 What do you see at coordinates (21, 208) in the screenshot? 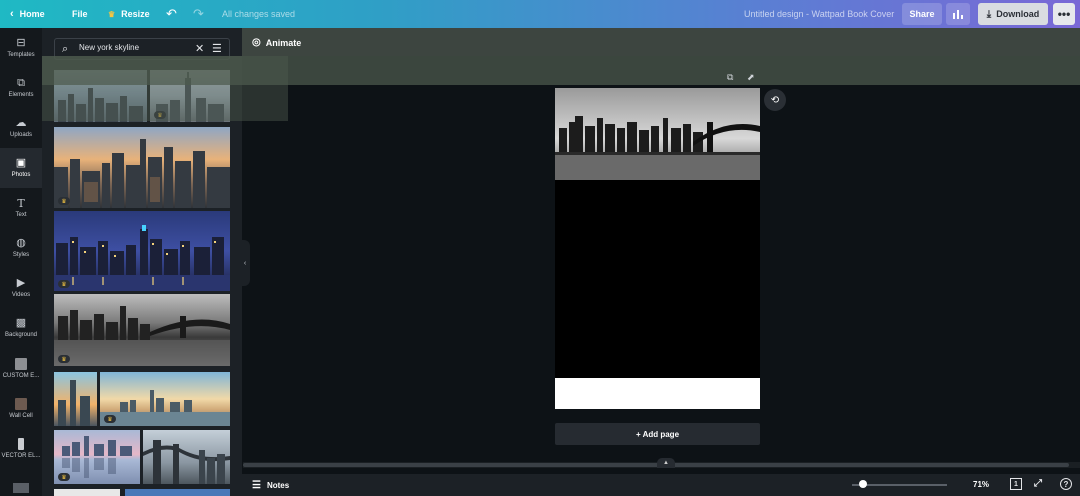
I see `rail-item-text: T Text` at bounding box center [21, 208].